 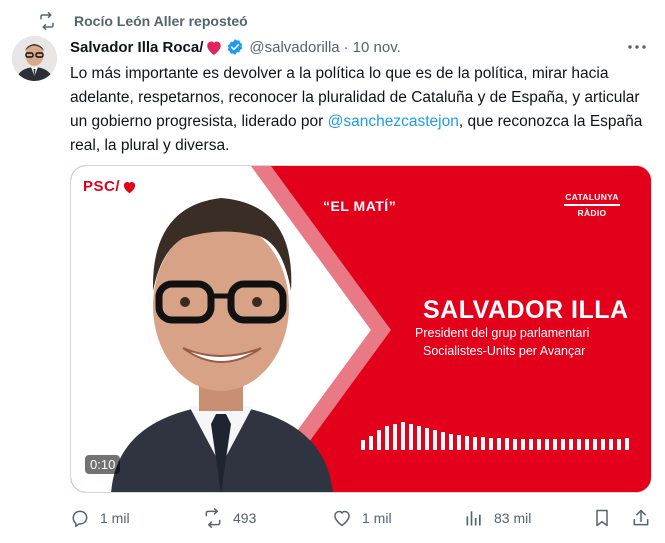 What do you see at coordinates (502, 333) in the screenshot?
I see `speaker-role-line1: President del grup parlamentari` at bounding box center [502, 333].